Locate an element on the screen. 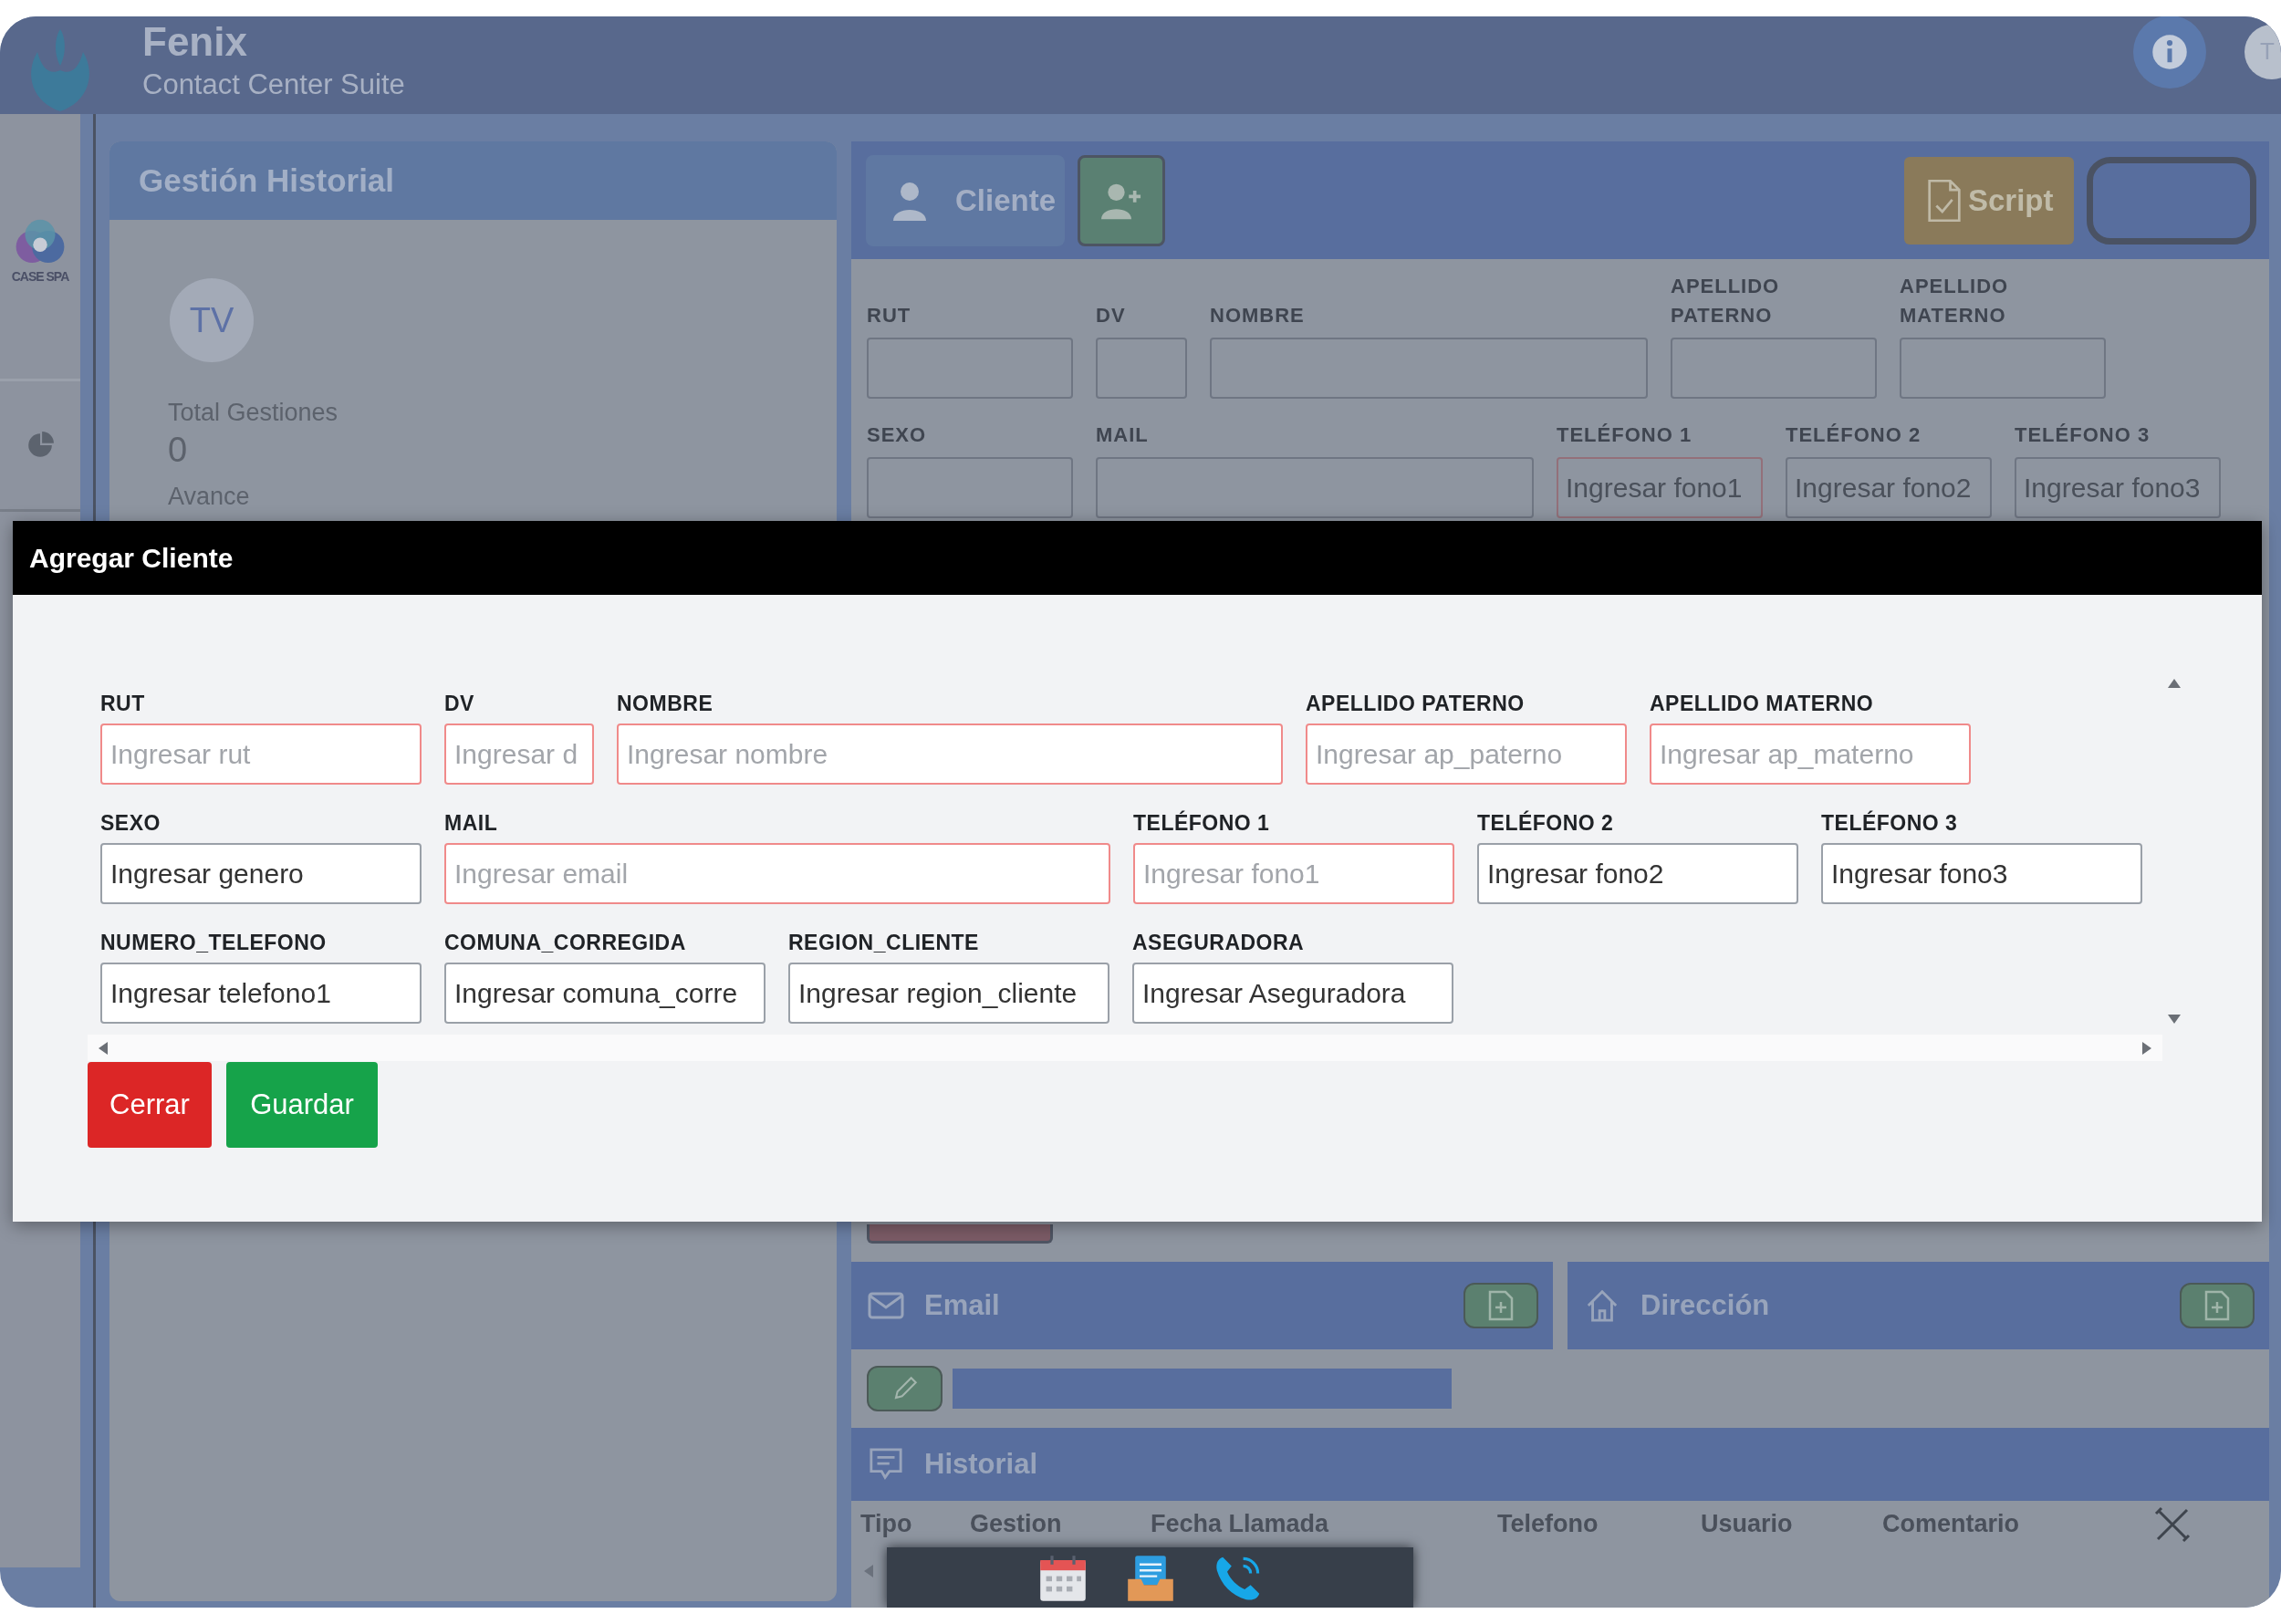 The width and height of the screenshot is (2281, 1624). script-button: Script is located at coordinates (1989, 200).